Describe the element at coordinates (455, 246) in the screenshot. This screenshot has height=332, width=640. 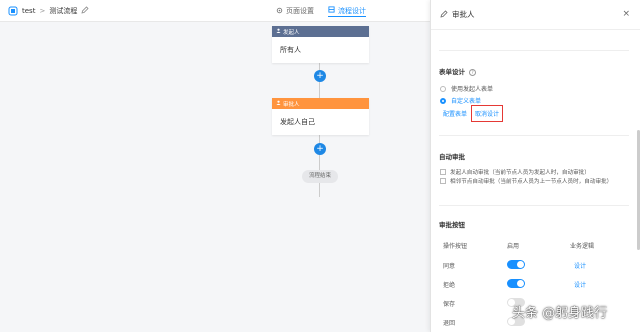
I see `column-header-button: 操作按钮` at that location.